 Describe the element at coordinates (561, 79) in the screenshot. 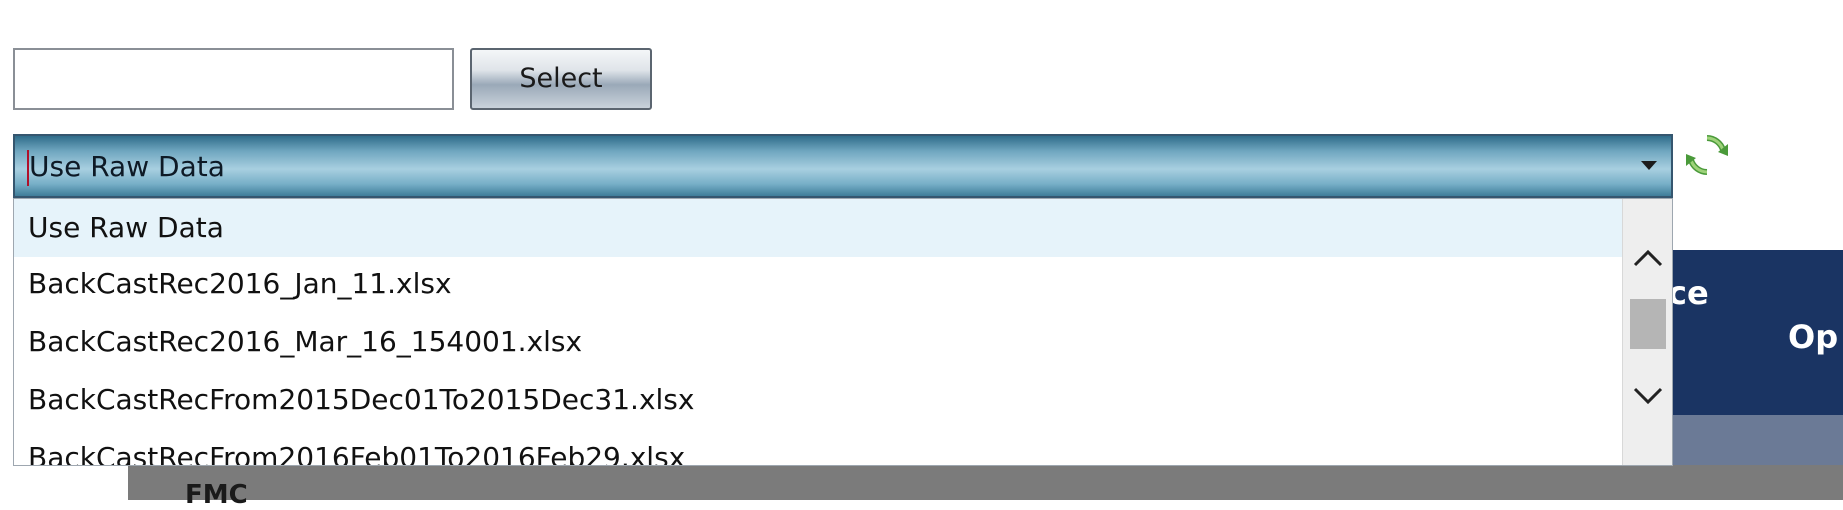

I see `select-button: Select` at that location.